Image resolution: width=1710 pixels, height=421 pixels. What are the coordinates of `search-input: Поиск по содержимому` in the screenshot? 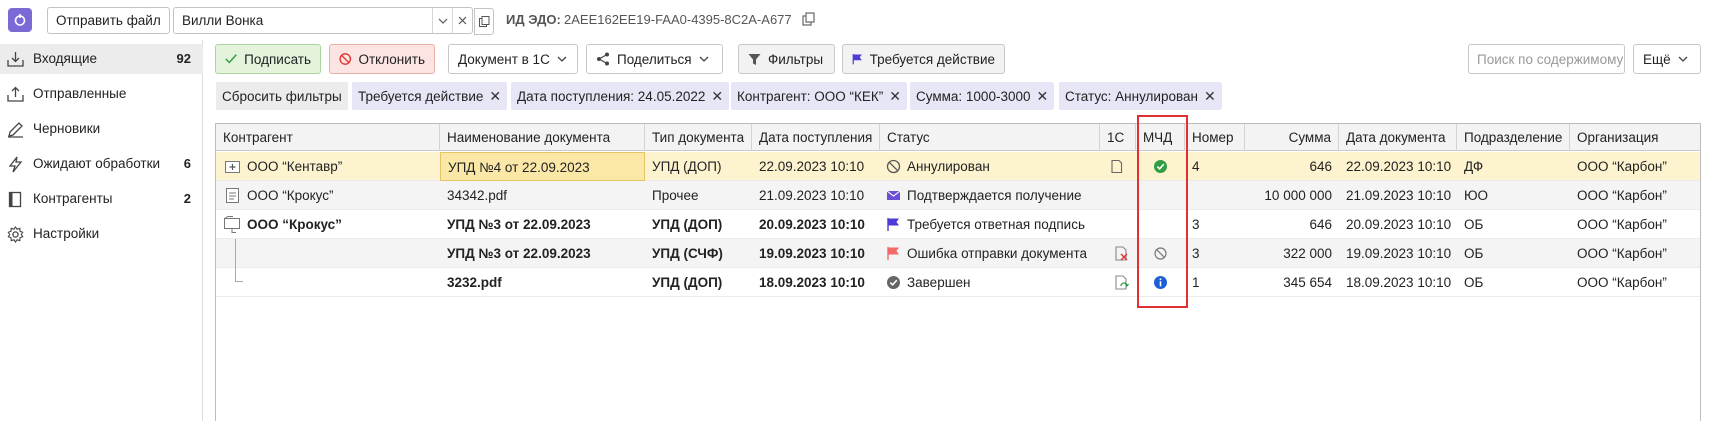 It's located at (1546, 59).